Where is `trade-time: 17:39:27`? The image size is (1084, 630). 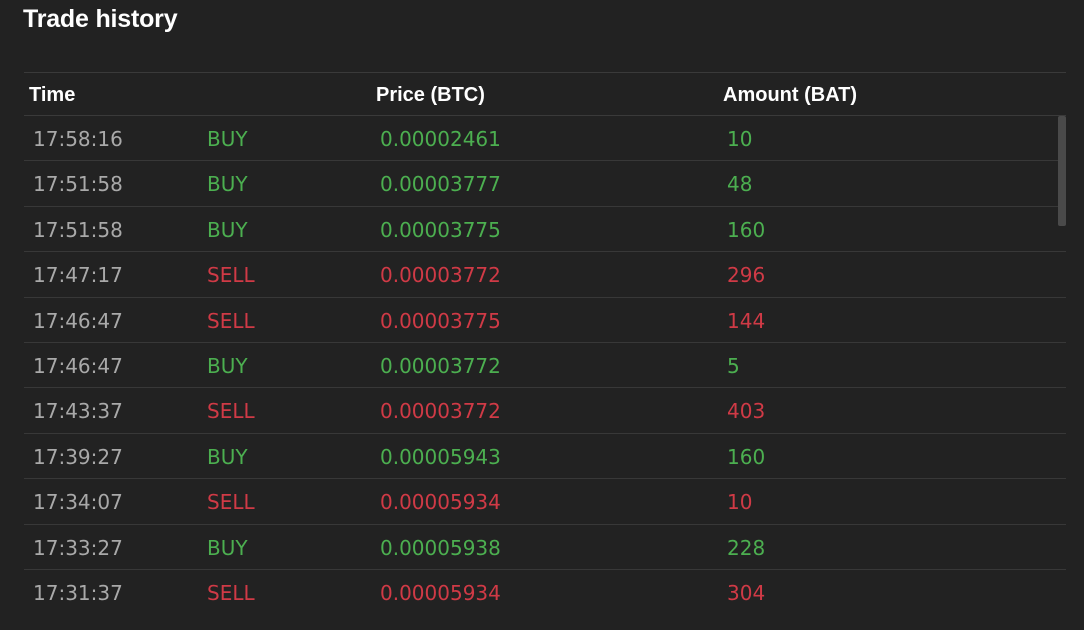
trade-time: 17:39:27 is located at coordinates (78, 456).